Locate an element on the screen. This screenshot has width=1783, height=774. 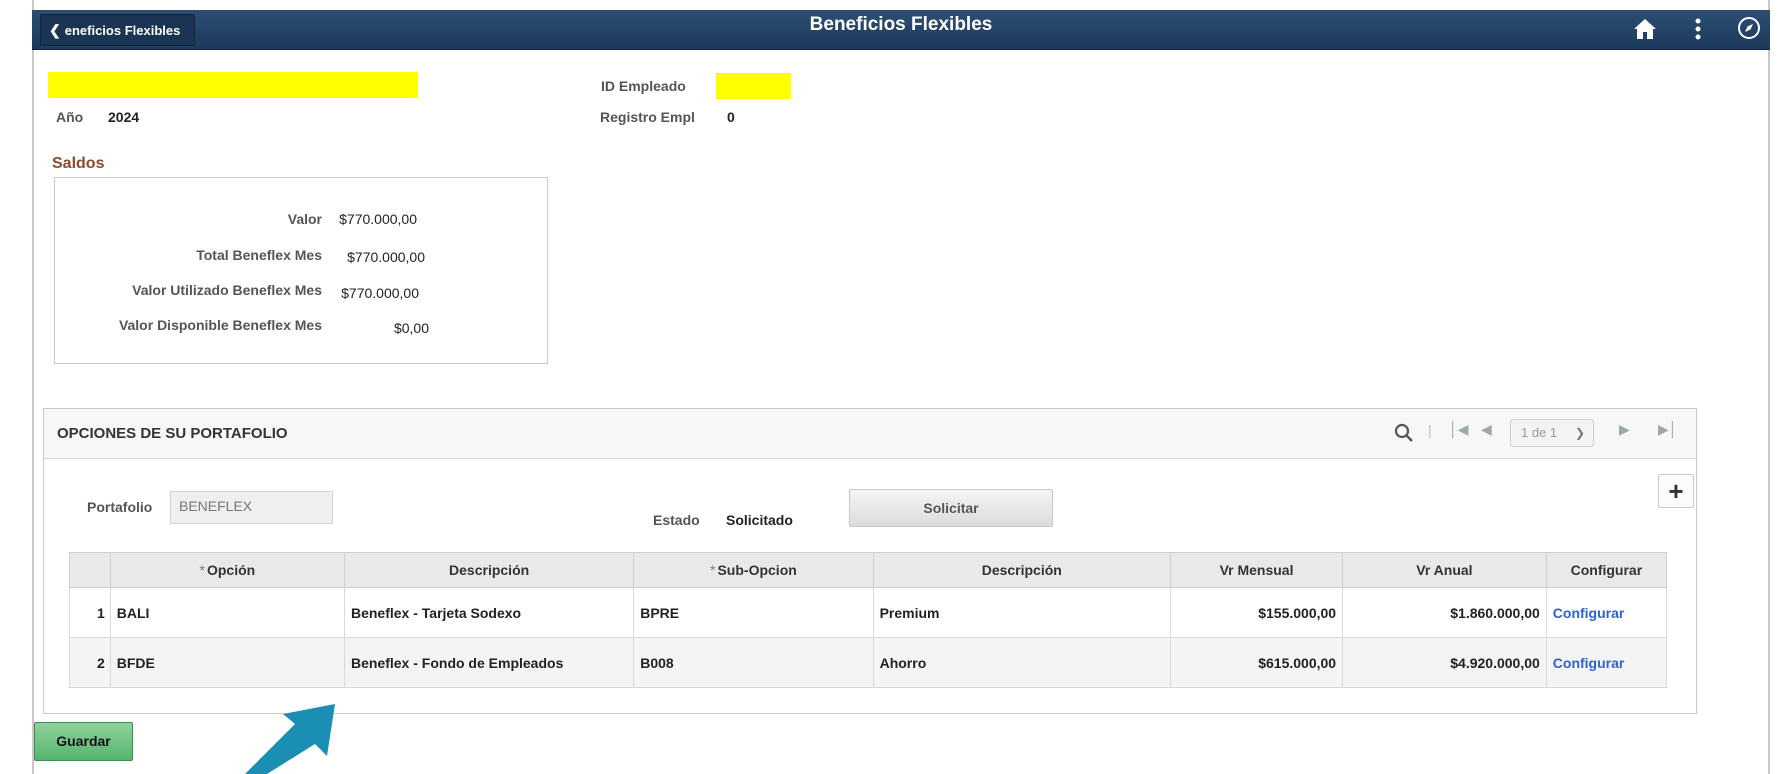
vr-anual-cell: $1.860.000,00 is located at coordinates (1444, 612).